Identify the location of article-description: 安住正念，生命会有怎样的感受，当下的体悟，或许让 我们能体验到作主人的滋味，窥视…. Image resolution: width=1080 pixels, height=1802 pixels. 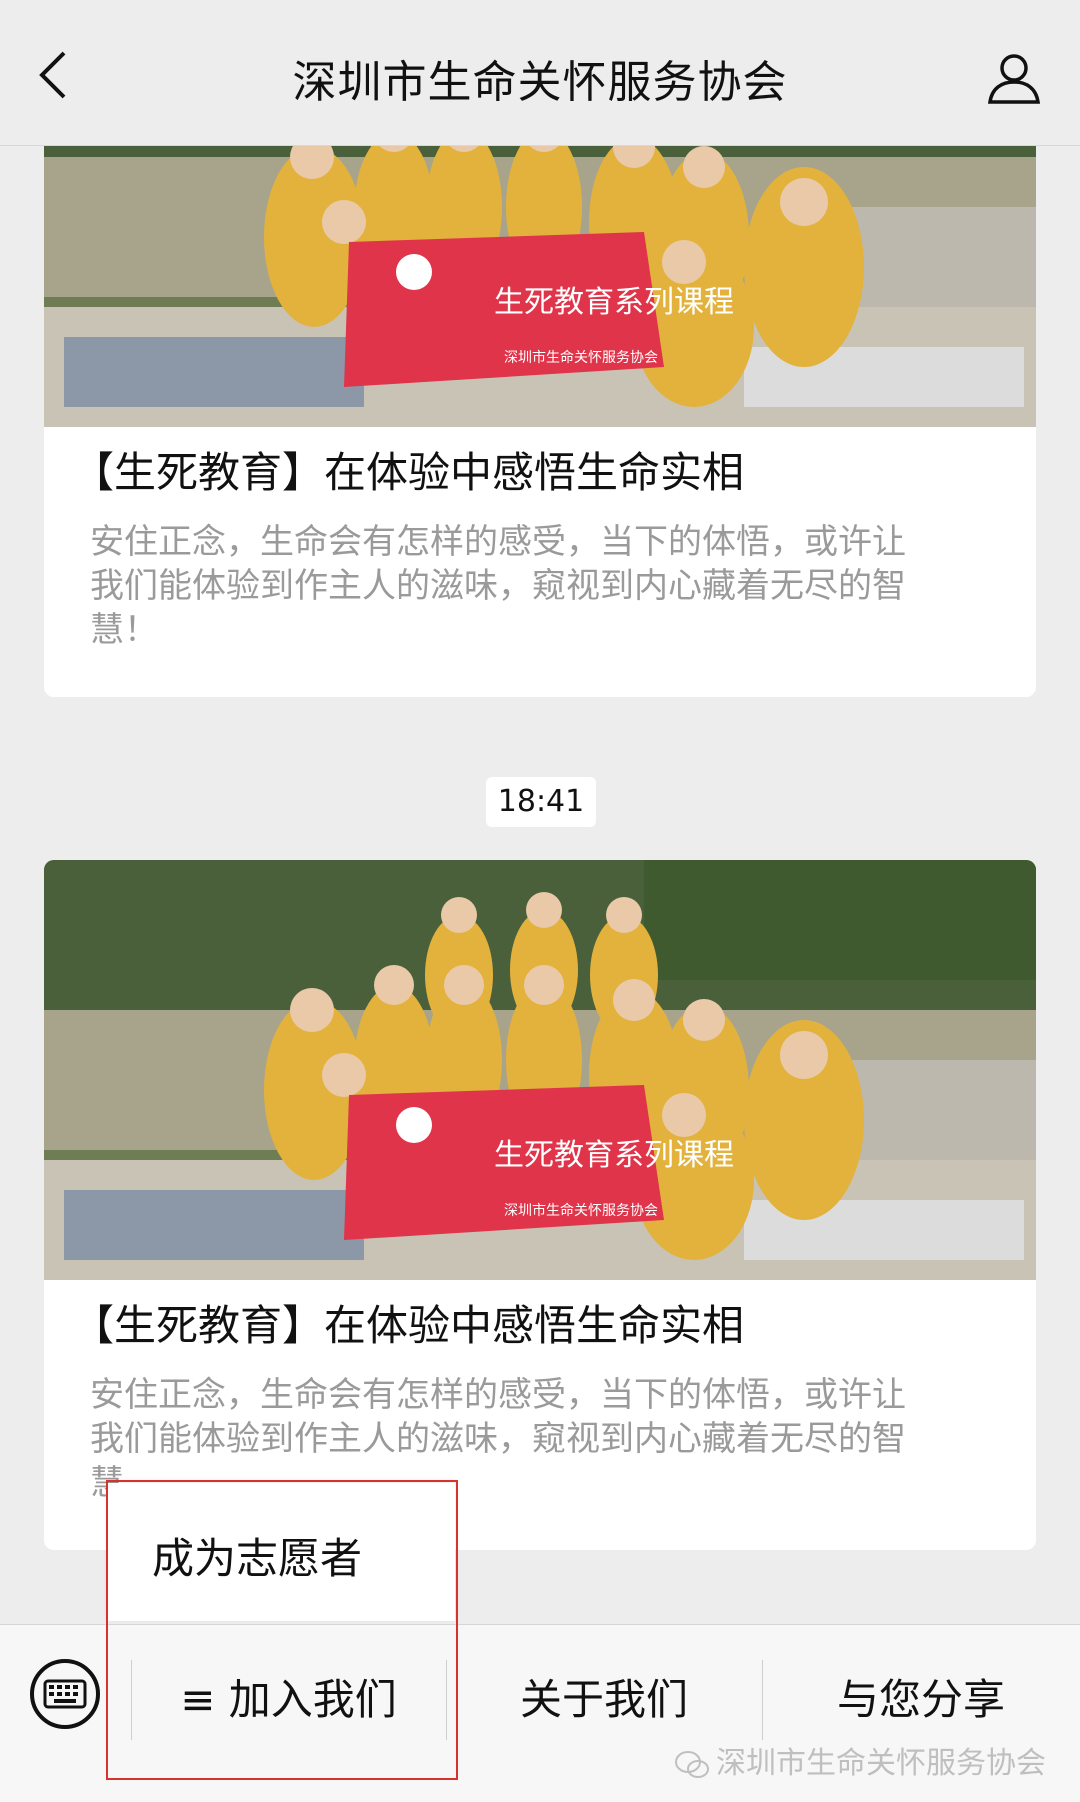
(540, 586).